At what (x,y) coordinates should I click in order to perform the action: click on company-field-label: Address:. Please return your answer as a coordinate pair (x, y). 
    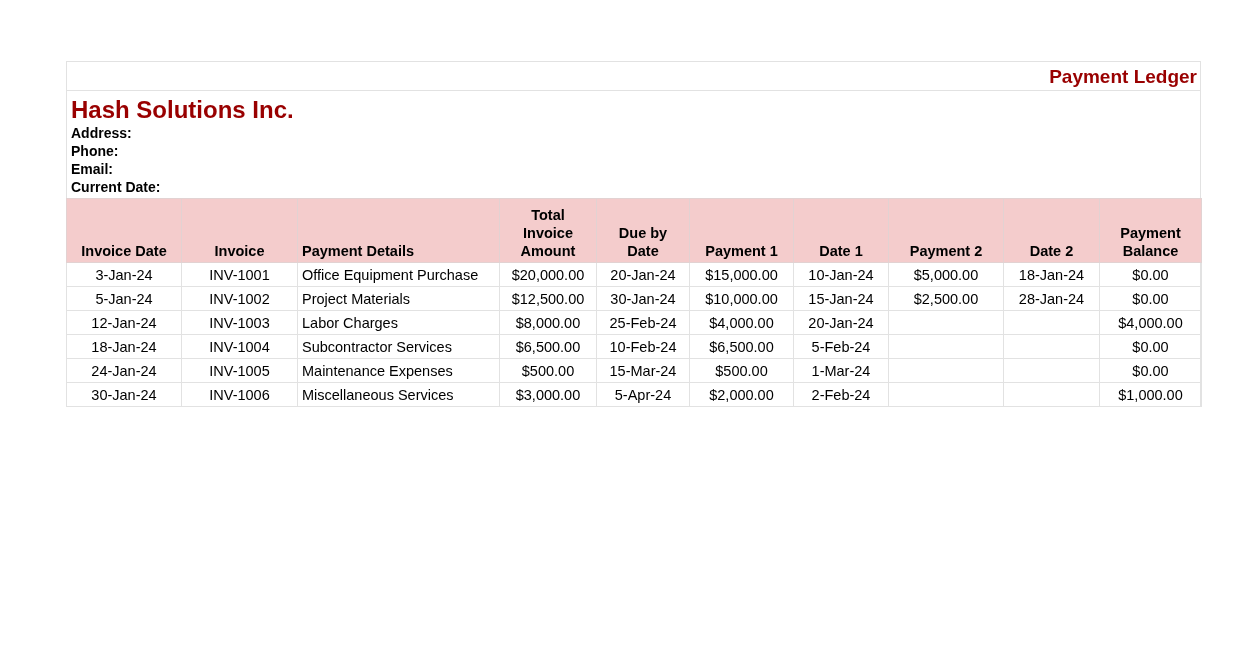
    Looking at the image, I should click on (102, 133).